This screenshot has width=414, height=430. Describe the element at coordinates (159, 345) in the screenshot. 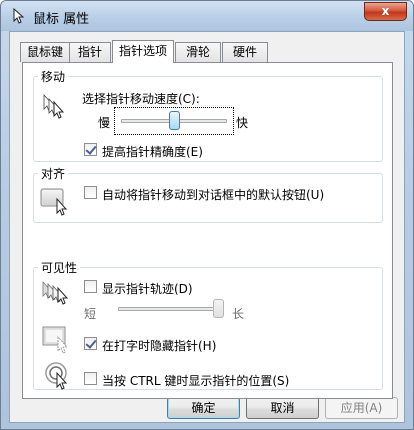

I see `hide-while-typing-label: 在打字时隐藏指针(H)` at that location.